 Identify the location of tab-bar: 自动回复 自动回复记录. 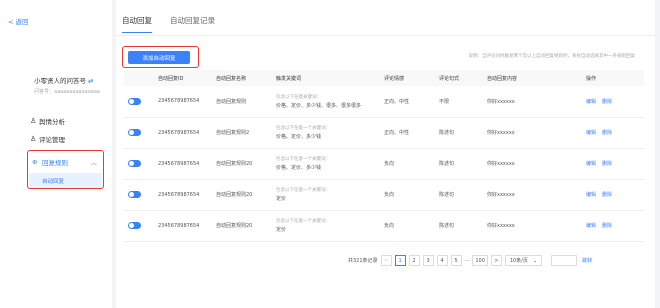
(168, 24).